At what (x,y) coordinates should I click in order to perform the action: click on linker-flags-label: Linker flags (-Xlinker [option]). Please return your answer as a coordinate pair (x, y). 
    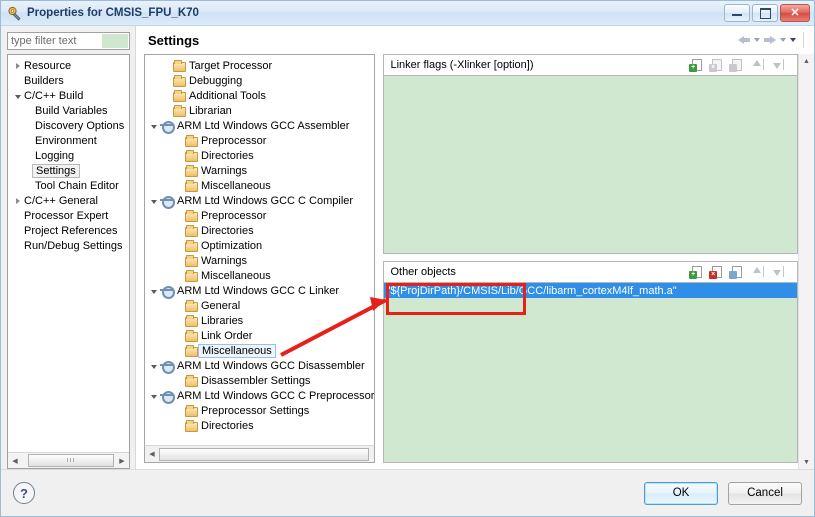
    Looking at the image, I should click on (462, 65).